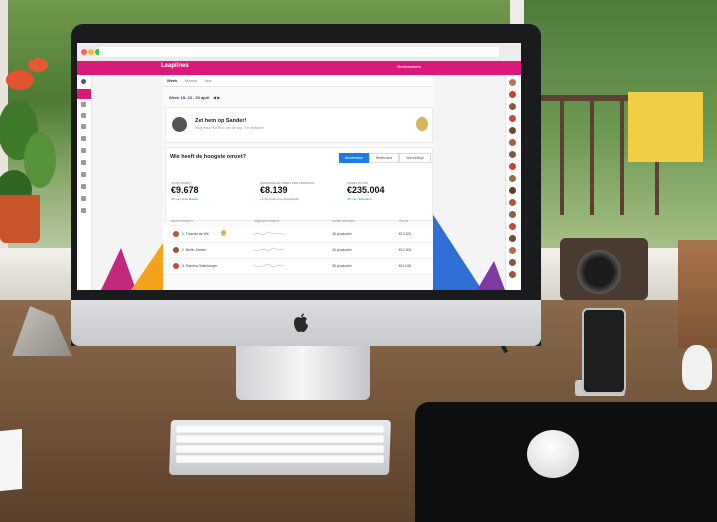  Describe the element at coordinates (405, 234) in the screenshot. I see `revenue-value: €13.200` at that location.